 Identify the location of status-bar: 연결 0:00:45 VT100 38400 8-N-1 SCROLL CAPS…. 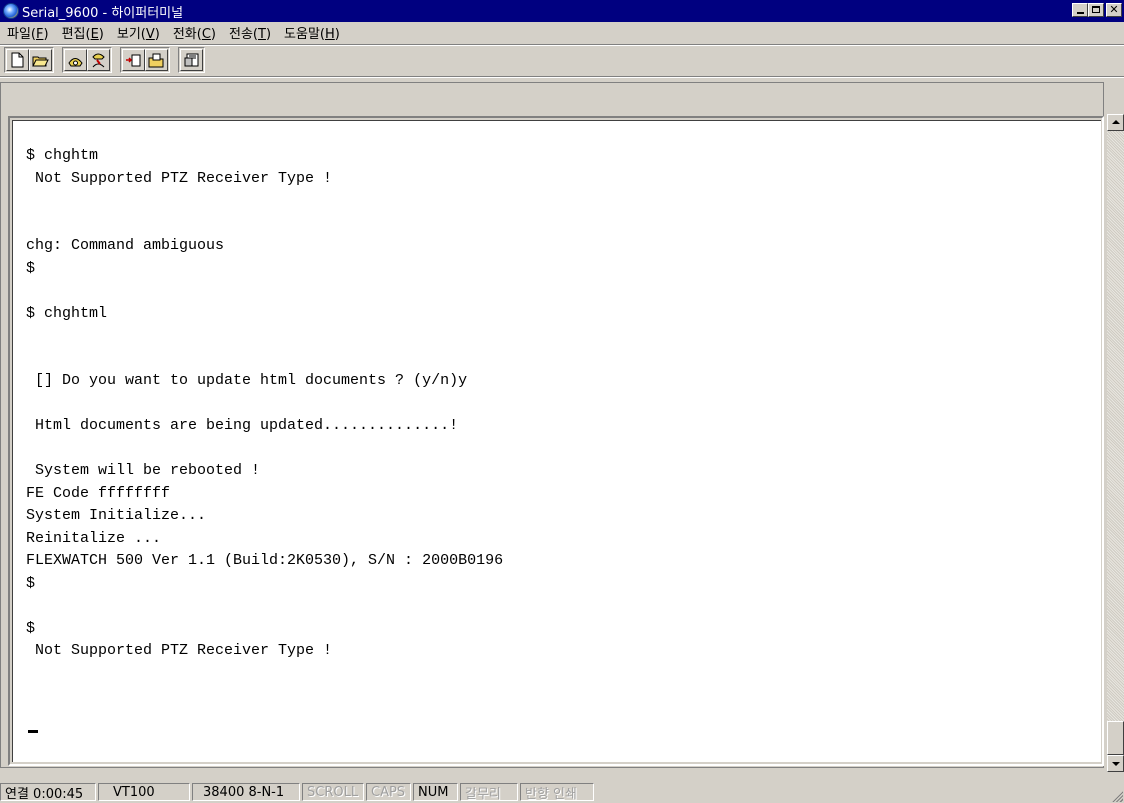
(562, 792).